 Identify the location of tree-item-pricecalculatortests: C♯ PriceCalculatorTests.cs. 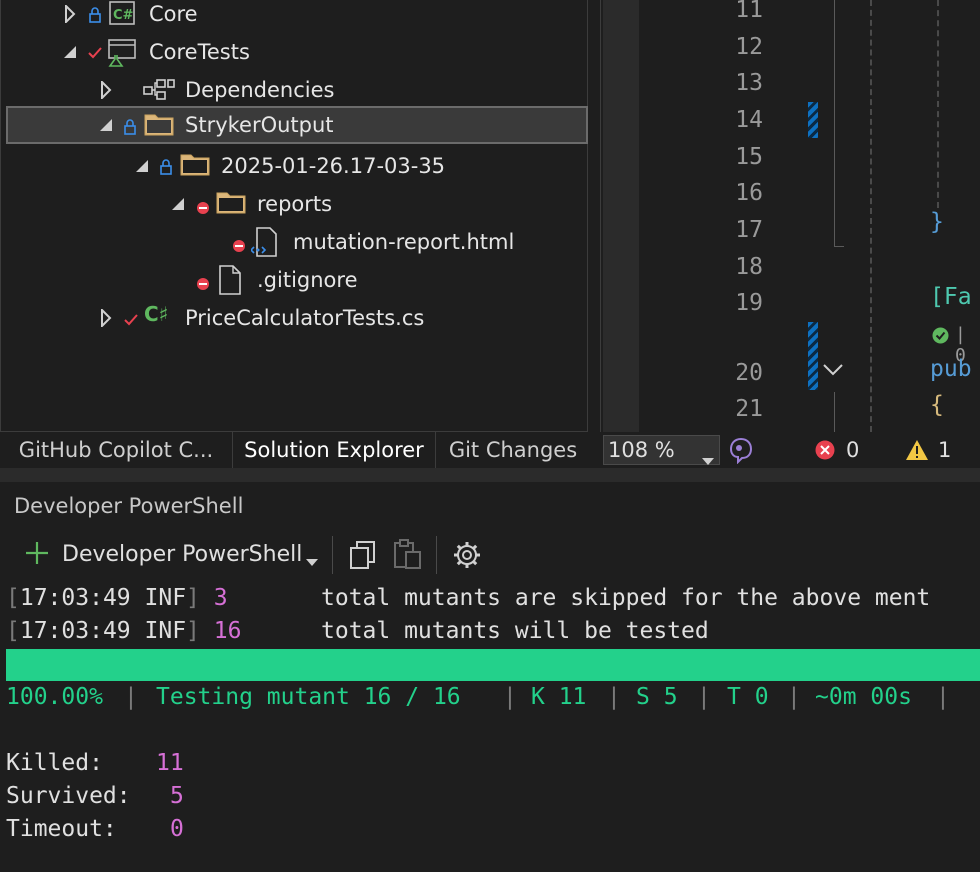
(295, 318).